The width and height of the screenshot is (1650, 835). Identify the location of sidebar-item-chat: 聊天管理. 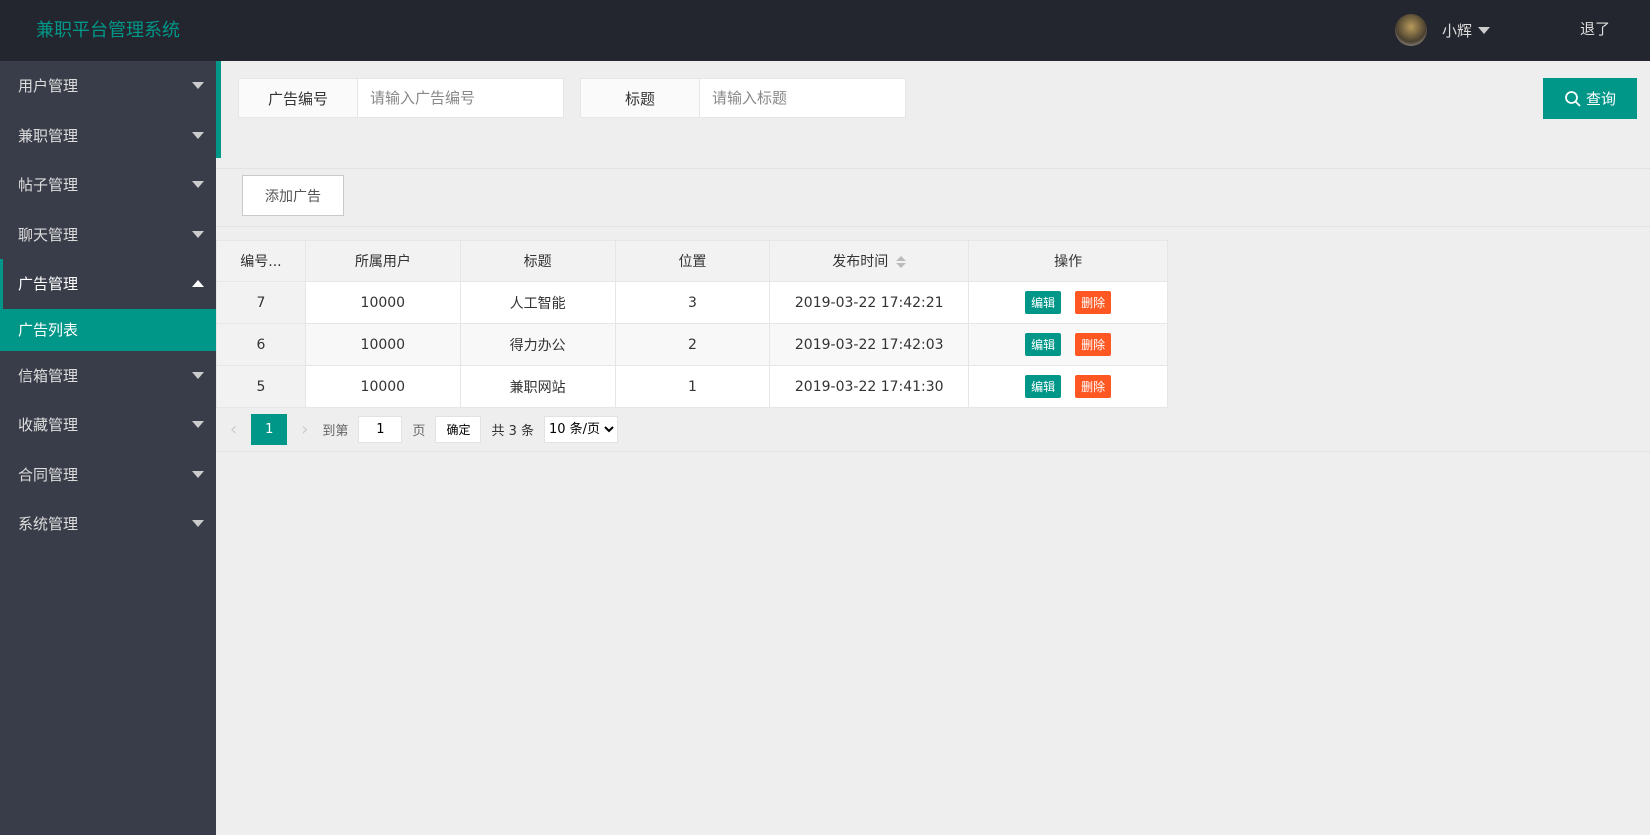
(108, 235).